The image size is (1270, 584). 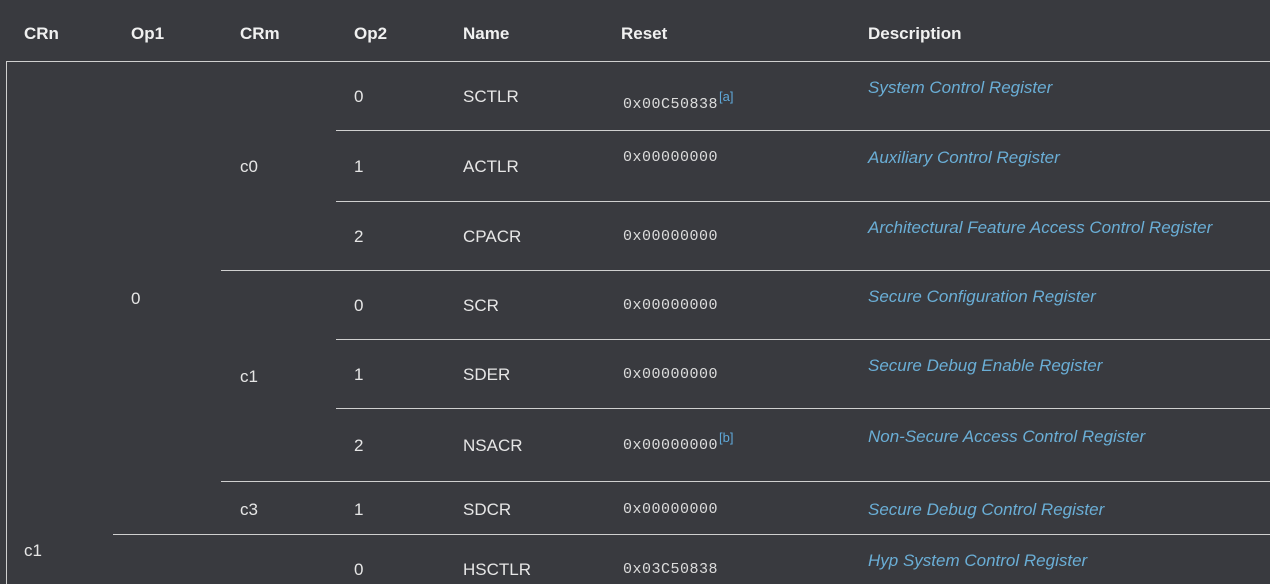 What do you see at coordinates (260, 33) in the screenshot?
I see `header-crm: CRm` at bounding box center [260, 33].